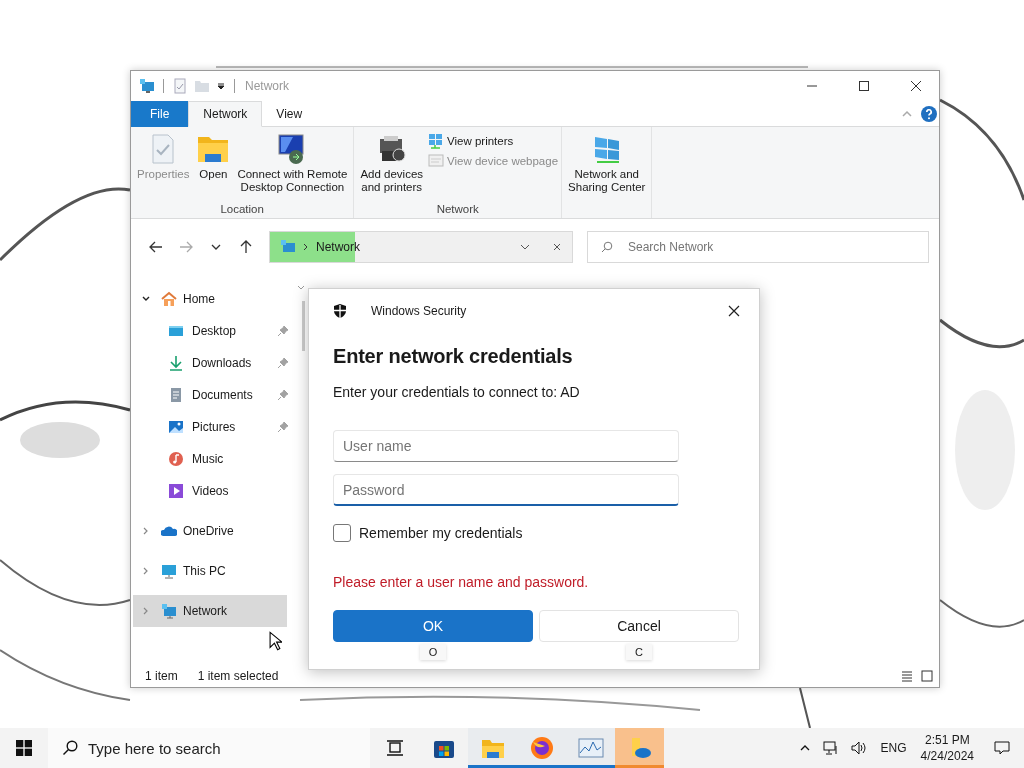 This screenshot has height=768, width=1024. Describe the element at coordinates (419, 311) in the screenshot. I see `dialog-app-name: Windows Security` at that location.